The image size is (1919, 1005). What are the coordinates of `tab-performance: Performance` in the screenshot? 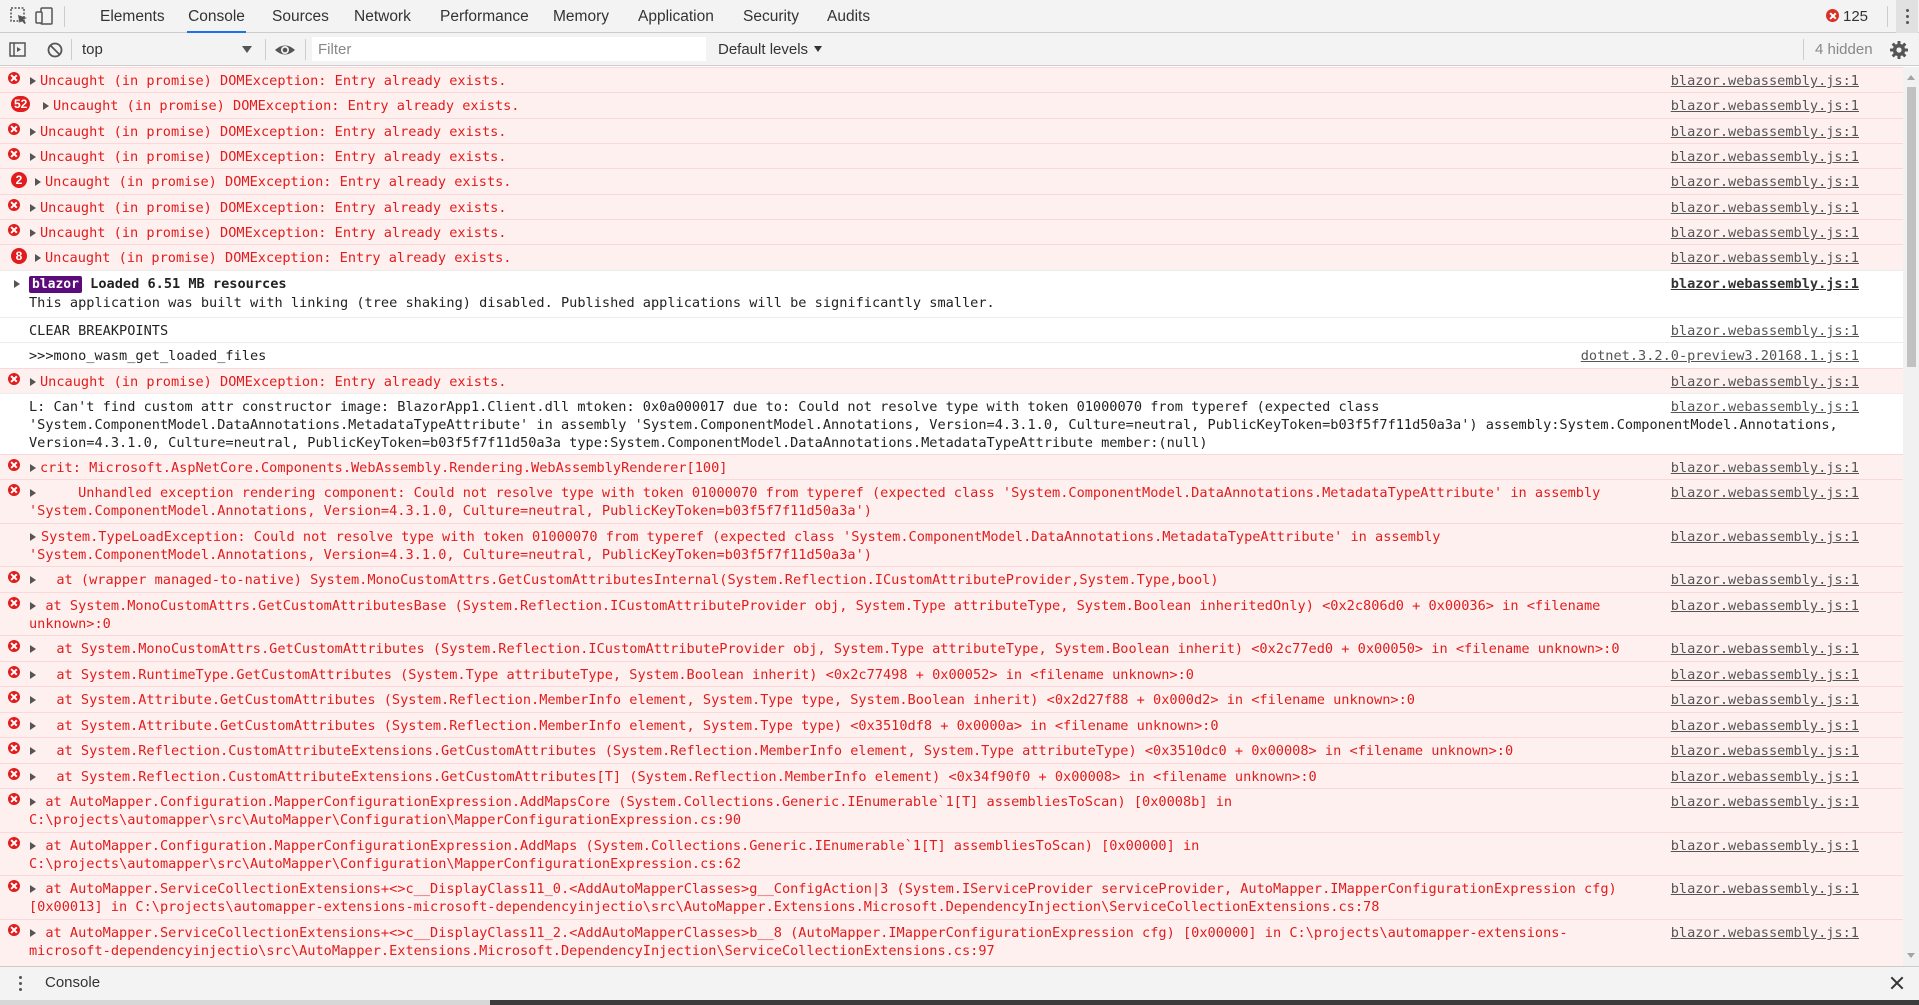 It's located at (484, 16).